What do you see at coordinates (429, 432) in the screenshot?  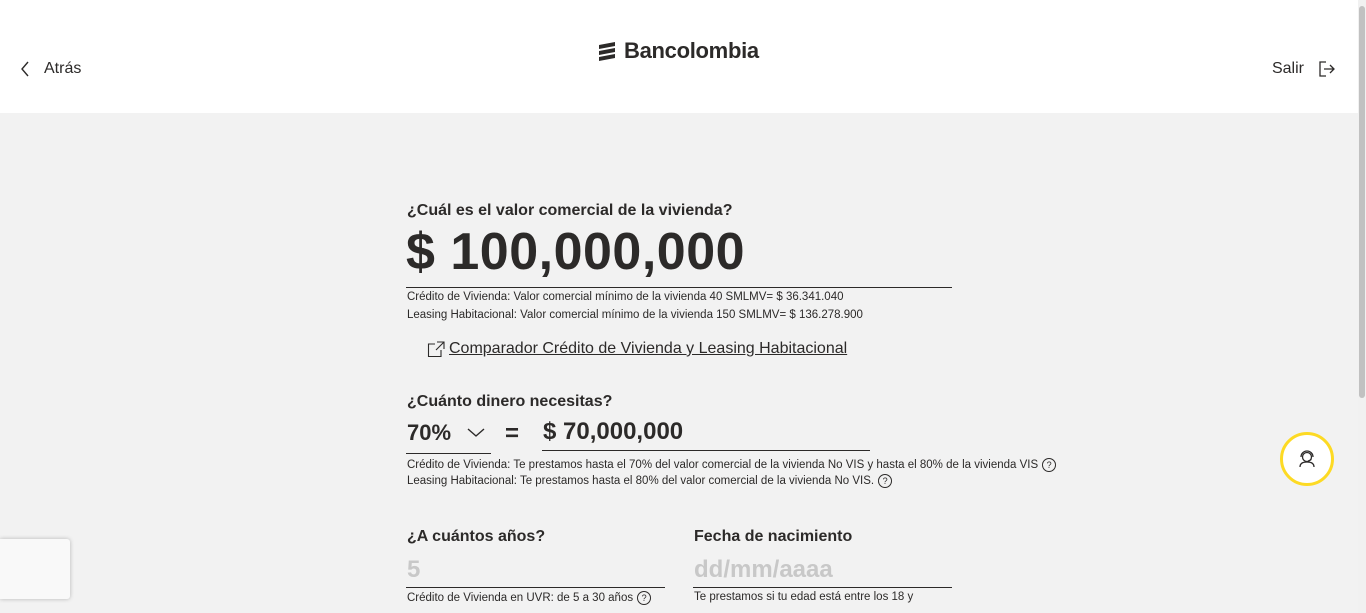 I see `percent-value: 70%` at bounding box center [429, 432].